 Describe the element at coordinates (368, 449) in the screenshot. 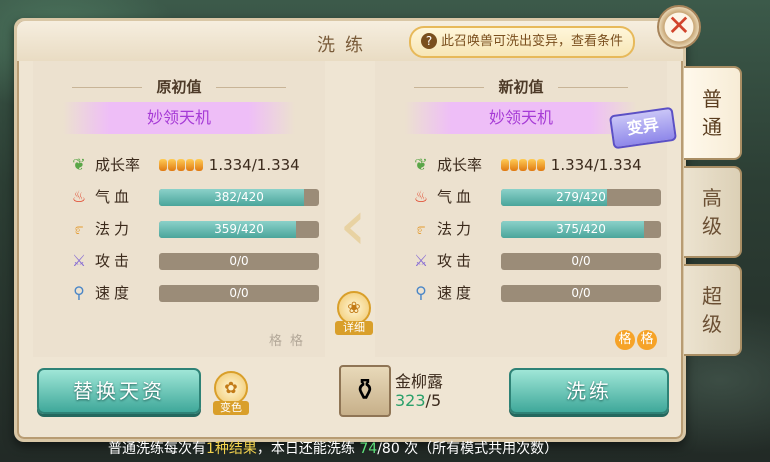

I see `footer-remaining: 74` at that location.